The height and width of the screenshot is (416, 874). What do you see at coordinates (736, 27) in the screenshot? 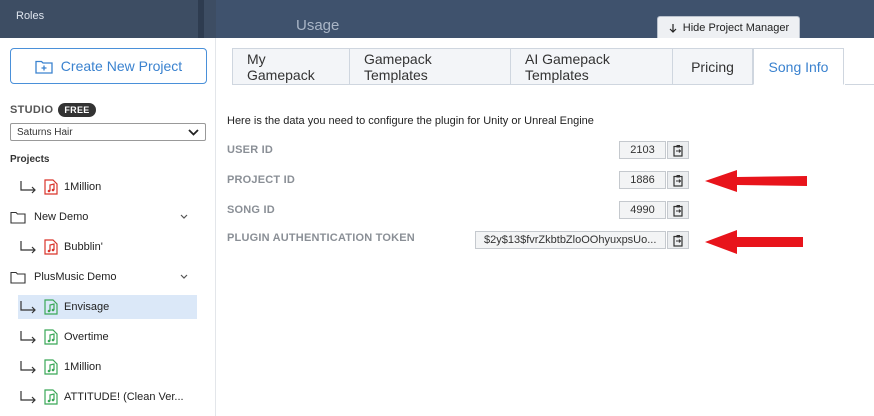
I see `hide-project-manager-label: Hide Project Manager` at bounding box center [736, 27].